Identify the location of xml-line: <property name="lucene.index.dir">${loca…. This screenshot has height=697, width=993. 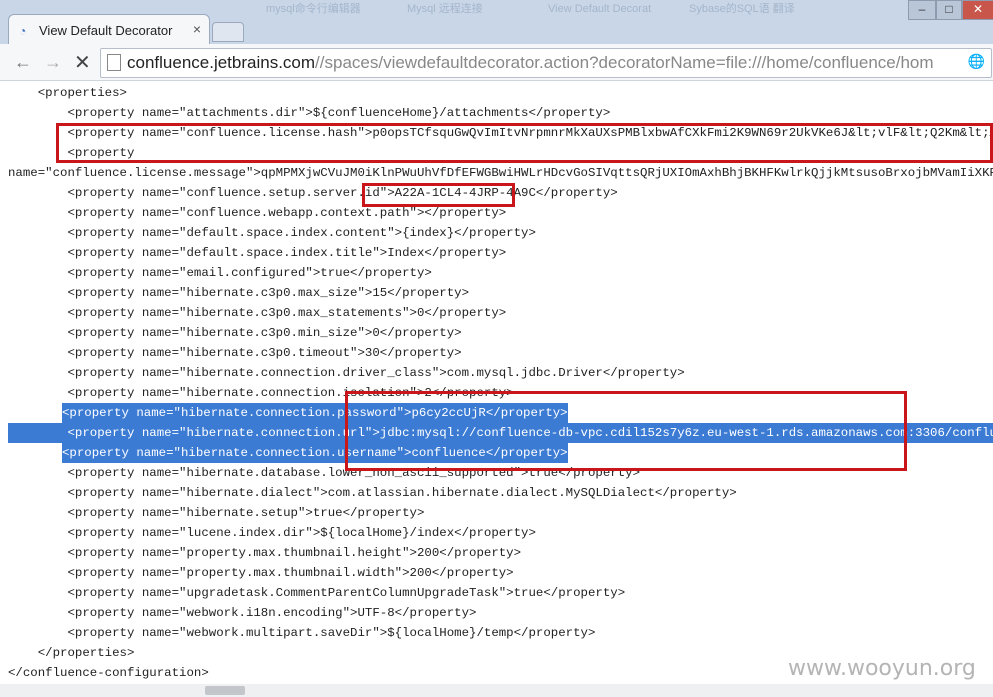
(272, 533).